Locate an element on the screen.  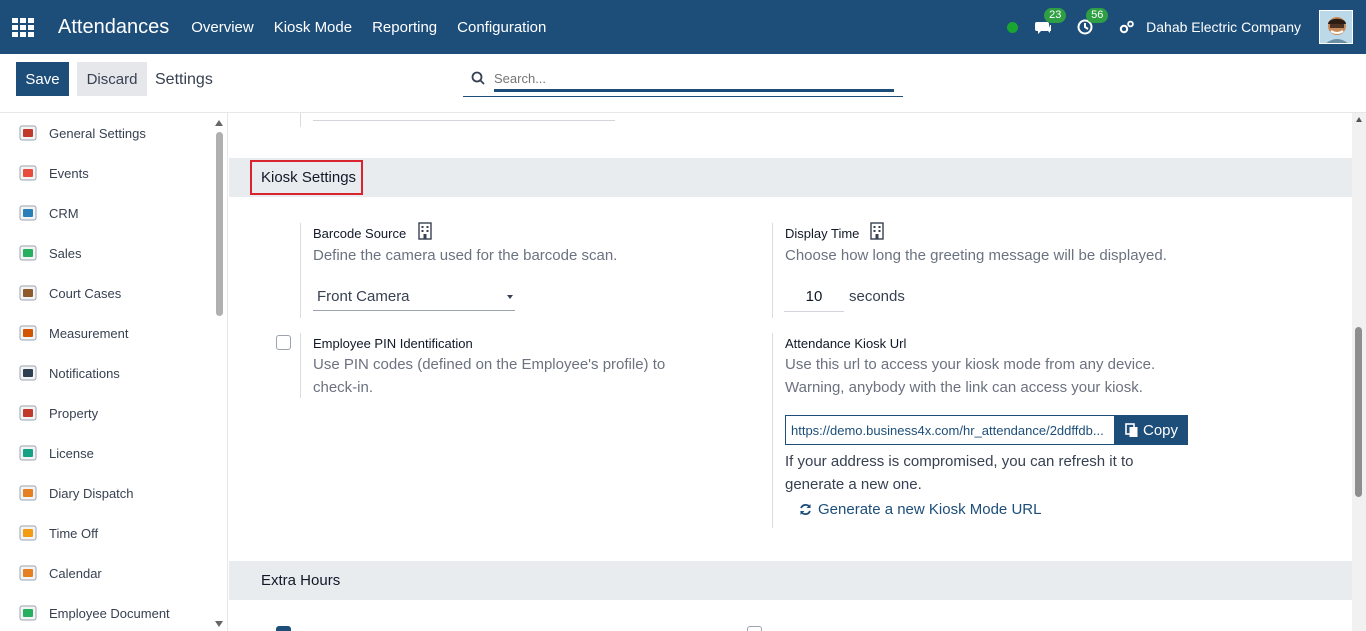
sidebar-scrollbar is located at coordinates (219, 372).